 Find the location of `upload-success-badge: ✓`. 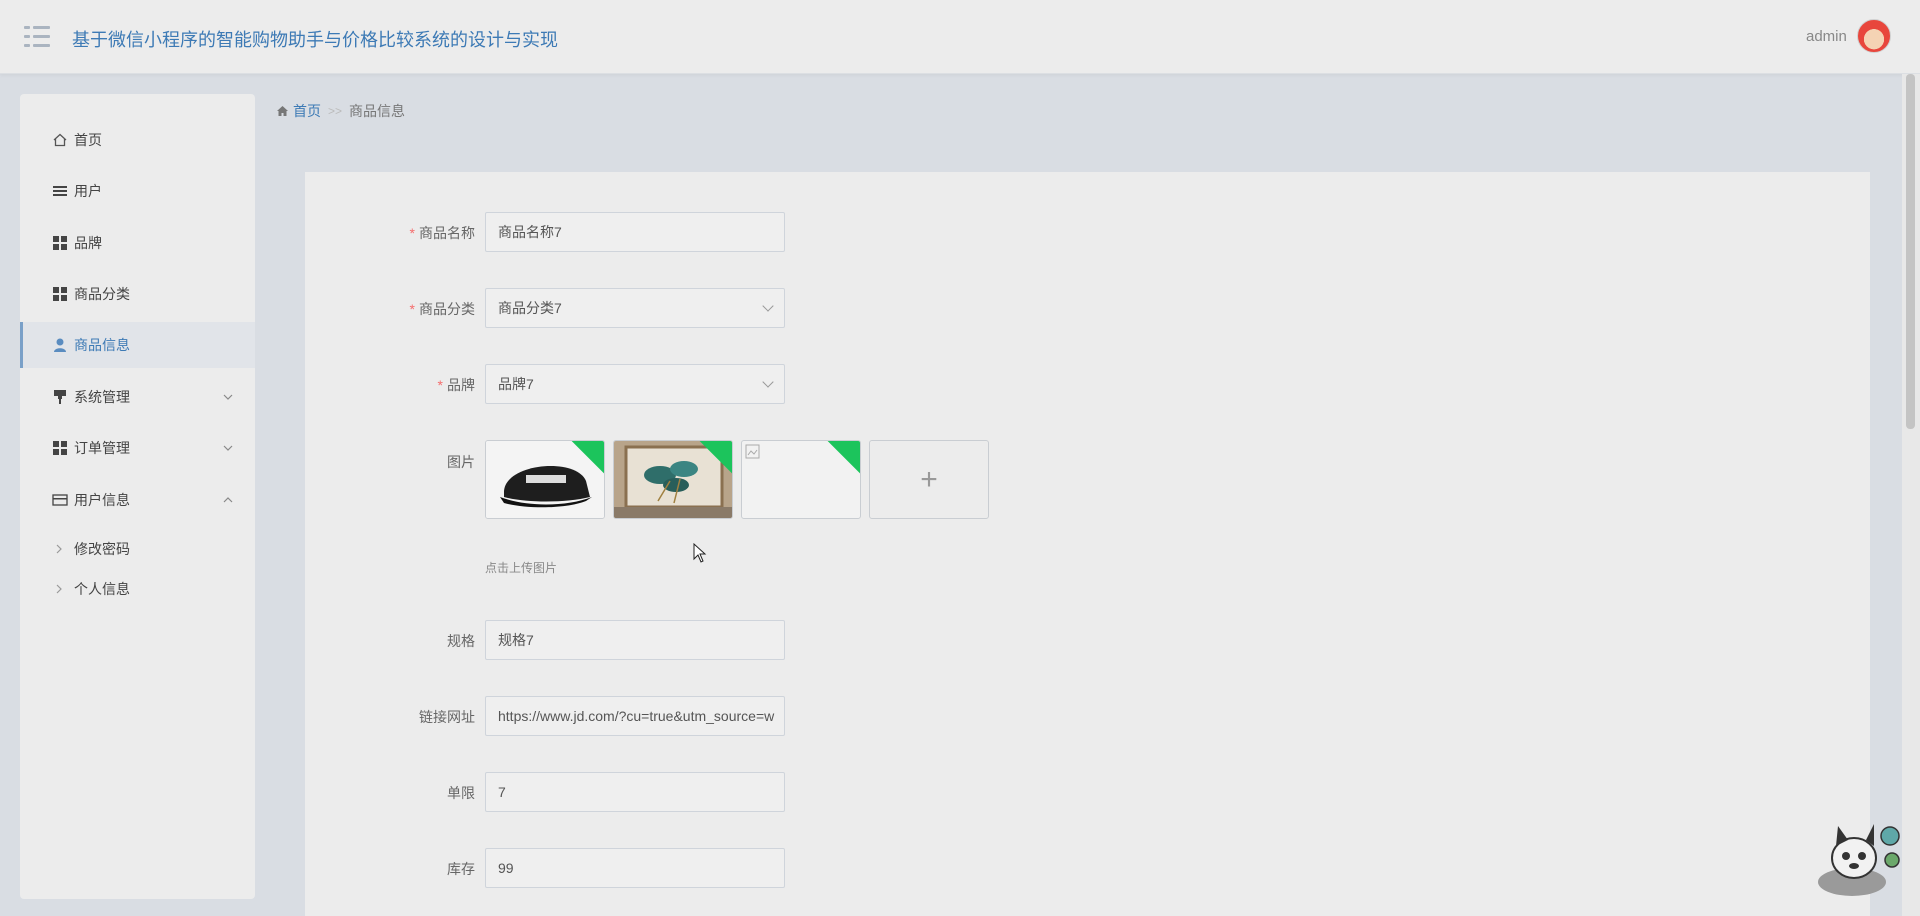

upload-success-badge: ✓ is located at coordinates (843, 457).